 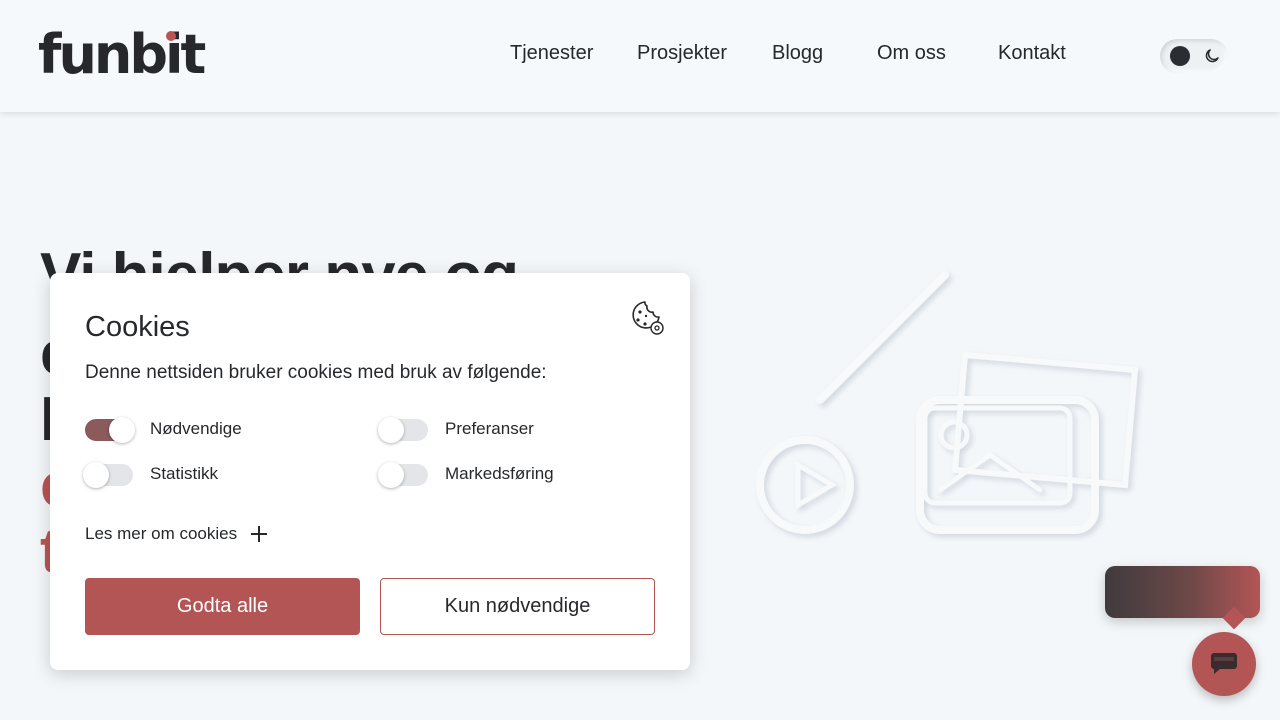 What do you see at coordinates (797, 53) in the screenshot?
I see `nav-item-blogg: Blogg` at bounding box center [797, 53].